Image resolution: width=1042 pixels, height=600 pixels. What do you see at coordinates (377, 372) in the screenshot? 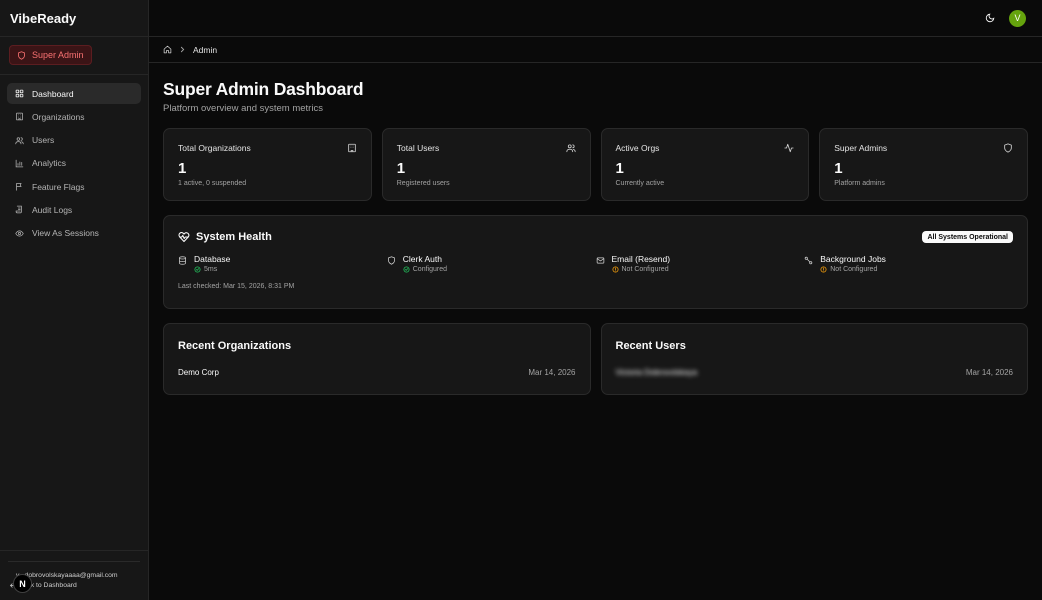
I see `list-item: Demo Corp Mar 14, 2026` at bounding box center [377, 372].